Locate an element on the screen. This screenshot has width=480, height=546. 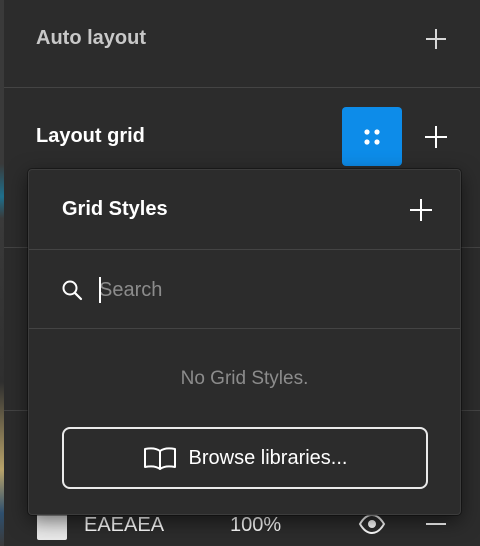
search-input is located at coordinates (264, 290).